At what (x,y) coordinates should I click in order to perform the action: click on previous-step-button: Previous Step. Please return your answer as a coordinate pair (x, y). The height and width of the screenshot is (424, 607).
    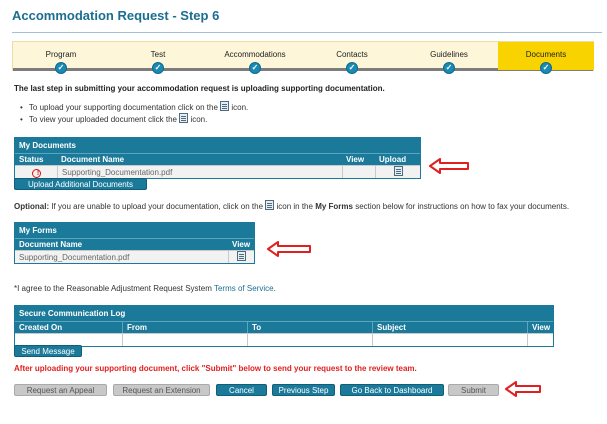
    Looking at the image, I should click on (303, 390).